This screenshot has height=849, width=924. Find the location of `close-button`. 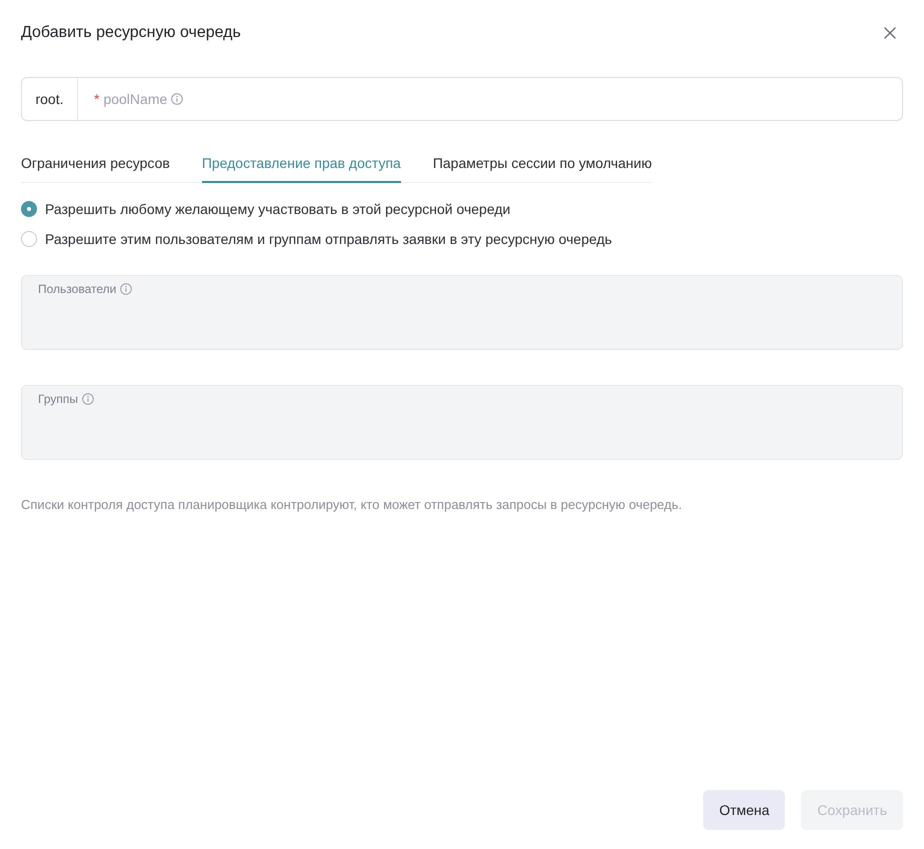

close-button is located at coordinates (890, 33).